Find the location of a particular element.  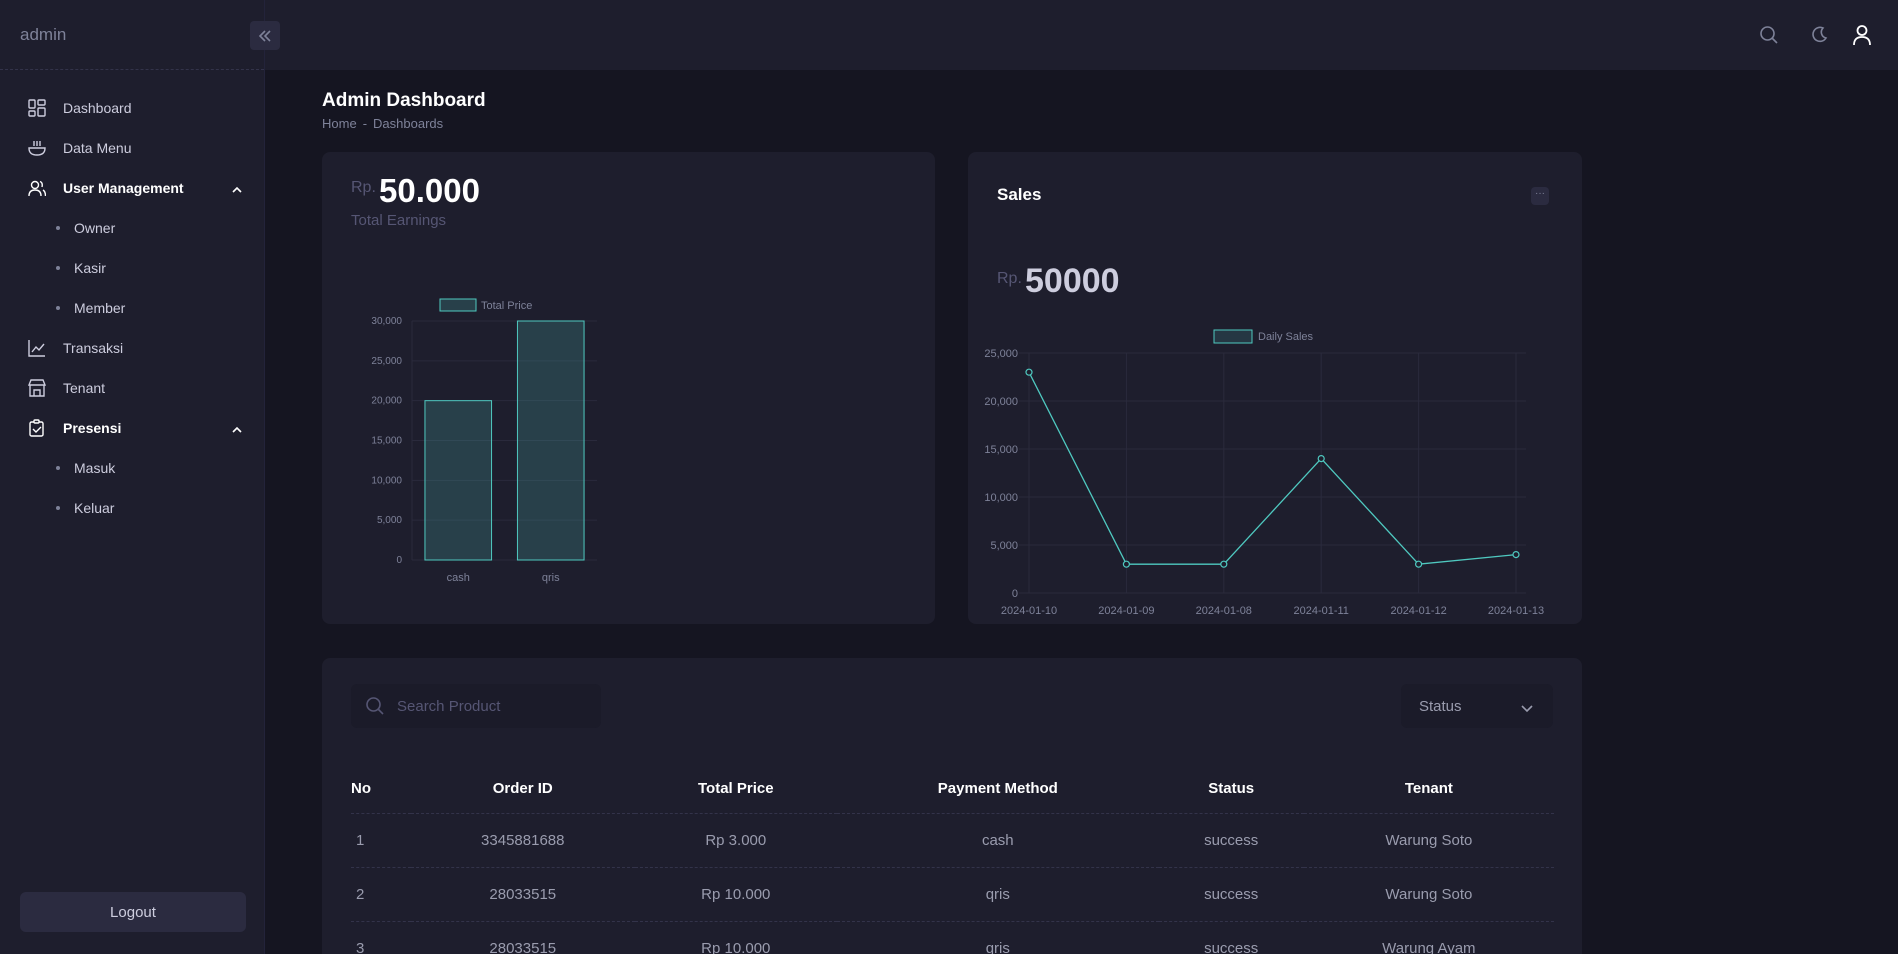

sidebar-item-label: Tenant is located at coordinates (84, 388).